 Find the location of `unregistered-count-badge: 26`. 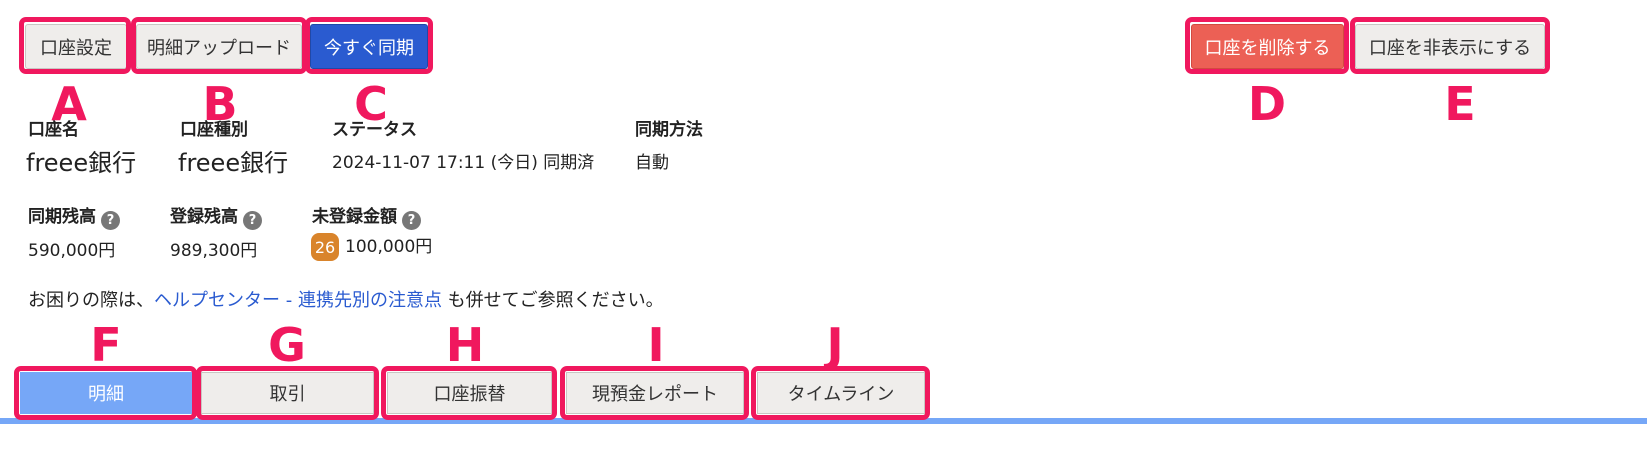

unregistered-count-badge: 26 is located at coordinates (325, 247).